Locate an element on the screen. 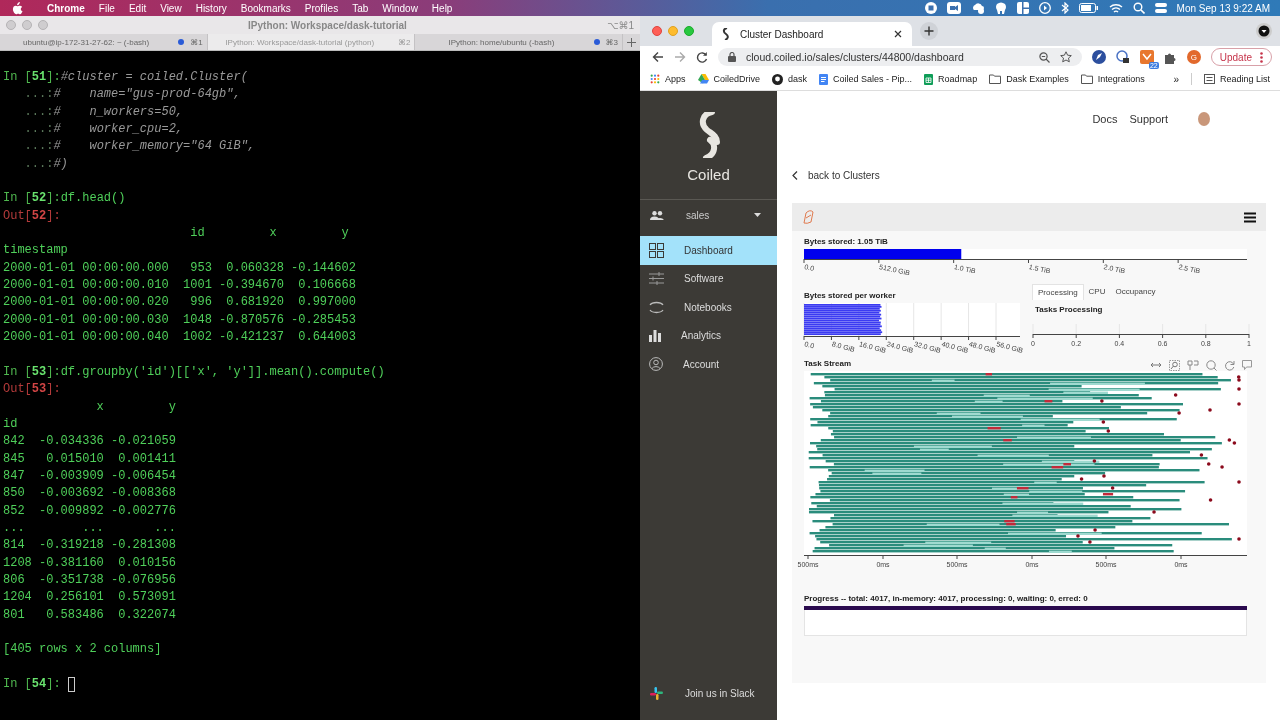 The height and width of the screenshot is (720, 1280). input-prompt: In [51]: is located at coordinates (32, 77).